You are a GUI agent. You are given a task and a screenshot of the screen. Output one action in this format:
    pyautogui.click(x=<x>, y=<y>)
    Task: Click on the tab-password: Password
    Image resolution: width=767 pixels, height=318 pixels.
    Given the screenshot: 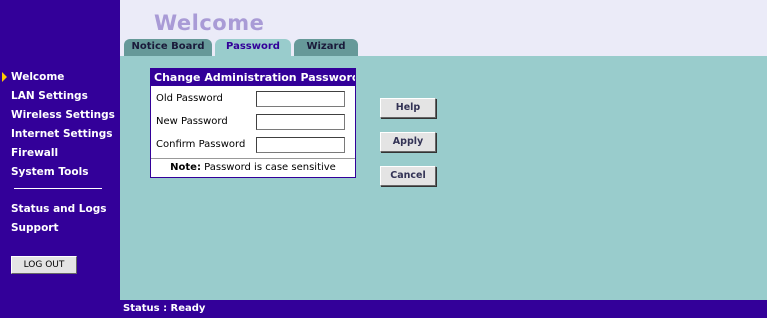 What is the action you would take?
    pyautogui.click(x=253, y=47)
    